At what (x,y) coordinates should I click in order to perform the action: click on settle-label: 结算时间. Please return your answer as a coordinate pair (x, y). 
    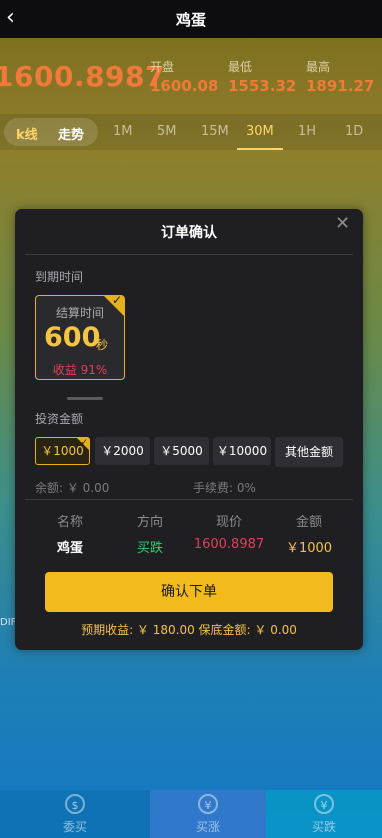
    Looking at the image, I should click on (79, 313).